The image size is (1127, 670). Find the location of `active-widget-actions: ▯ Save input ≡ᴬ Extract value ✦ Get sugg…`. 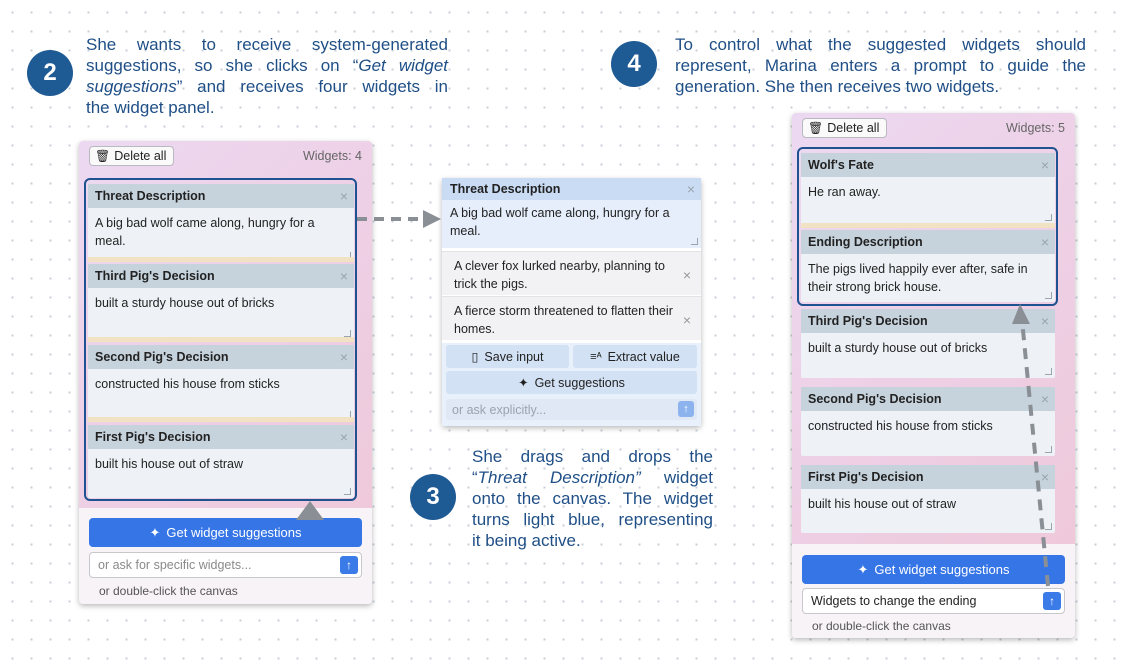

active-widget-actions: ▯ Save input ≡ᴬ Extract value ✦ Get sugg… is located at coordinates (571, 384).